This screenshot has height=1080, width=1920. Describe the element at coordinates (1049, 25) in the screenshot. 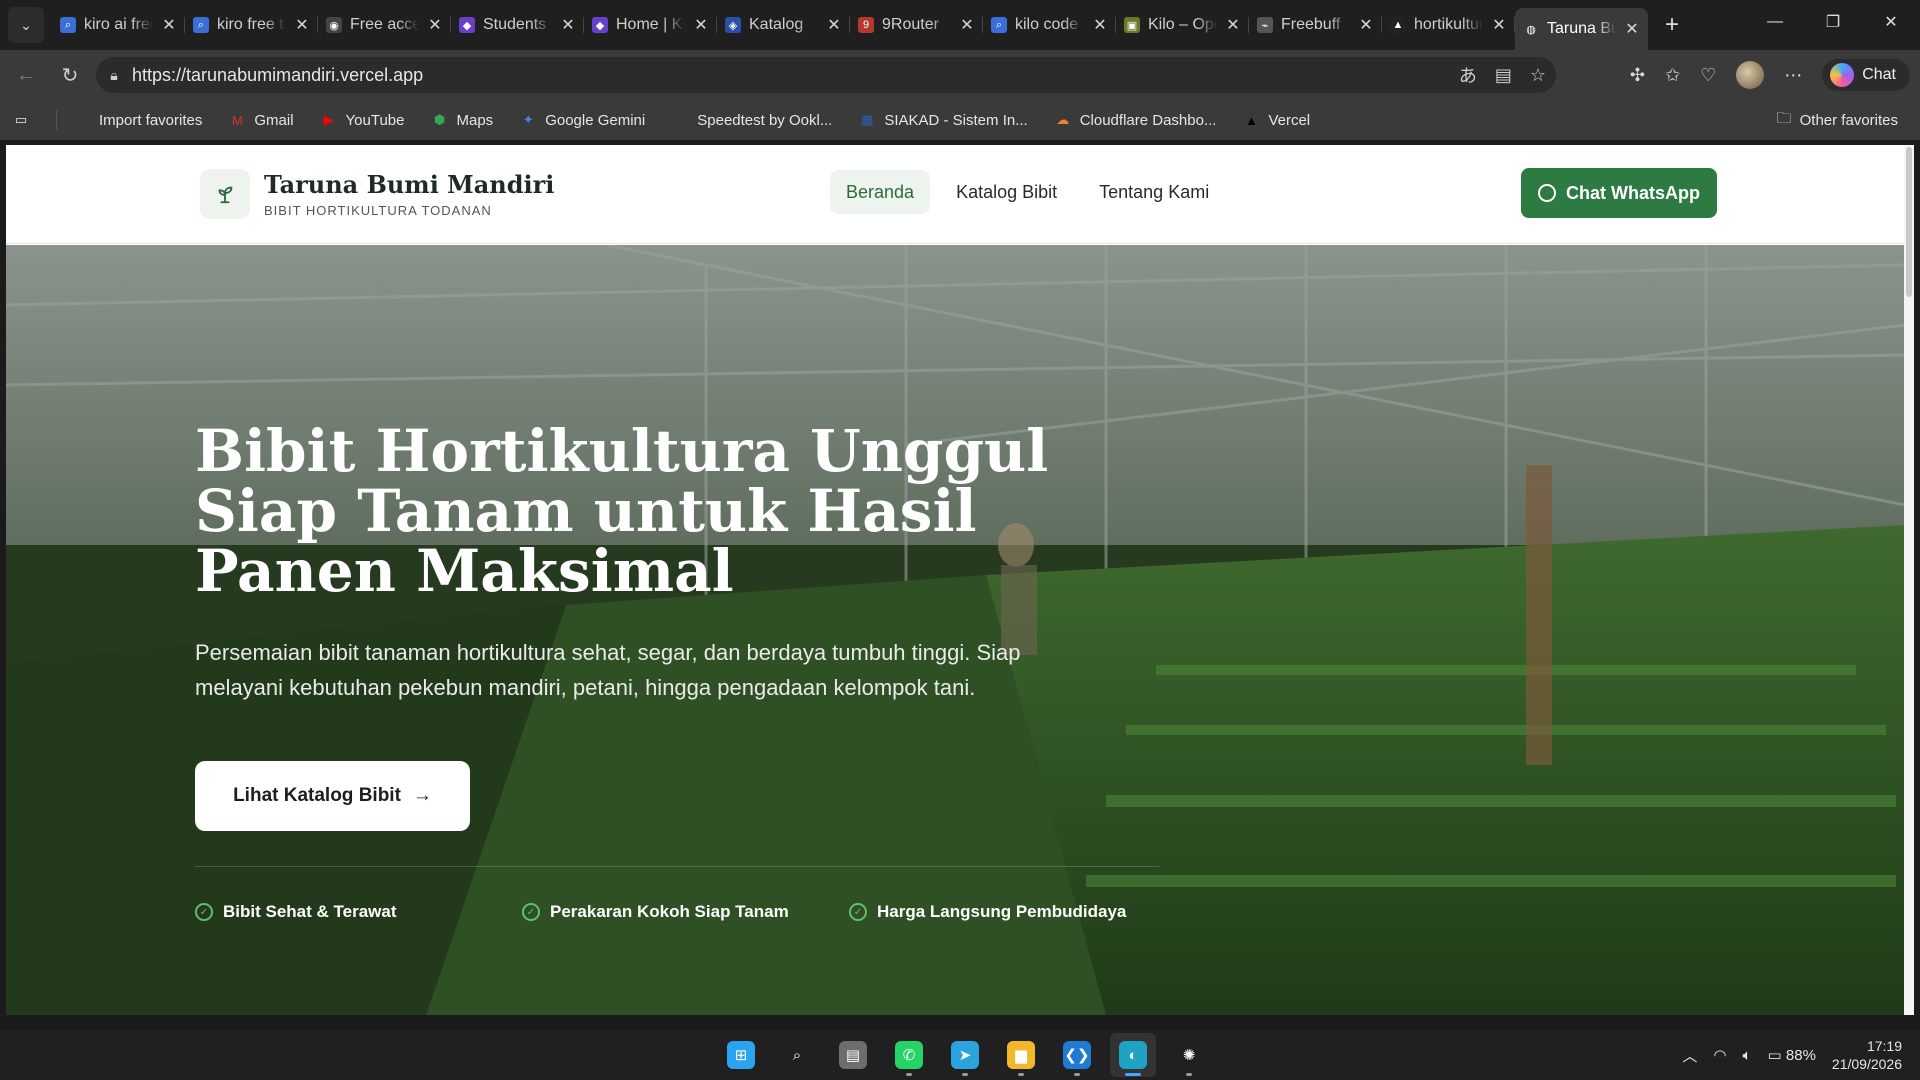

I see `browser-tab: ⌕ kilo code ✕` at that location.